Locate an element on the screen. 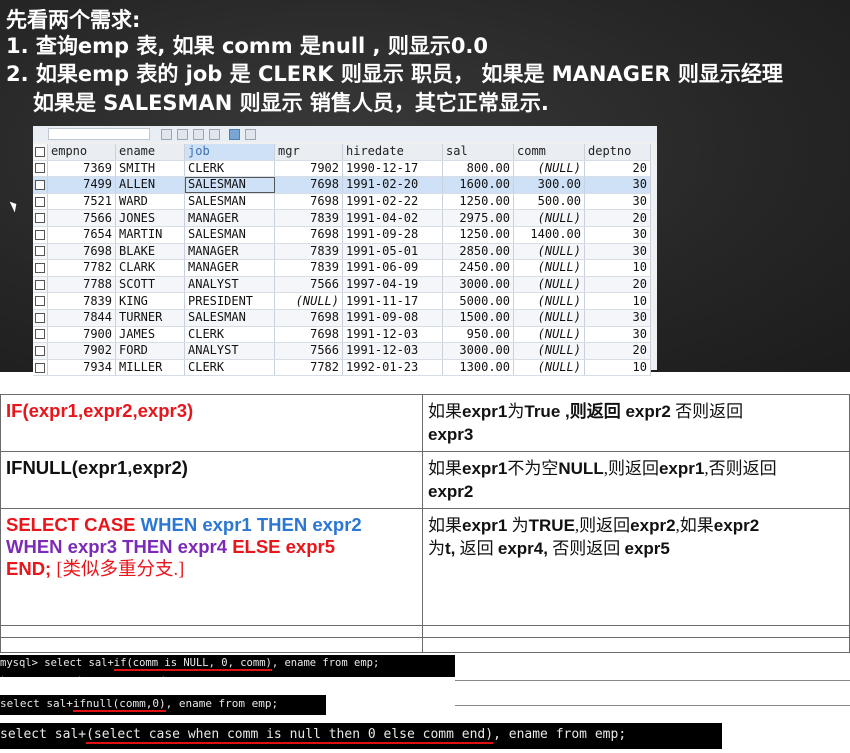 This screenshot has width=850, height=753. column-header-deptno: deptno is located at coordinates (617, 152).